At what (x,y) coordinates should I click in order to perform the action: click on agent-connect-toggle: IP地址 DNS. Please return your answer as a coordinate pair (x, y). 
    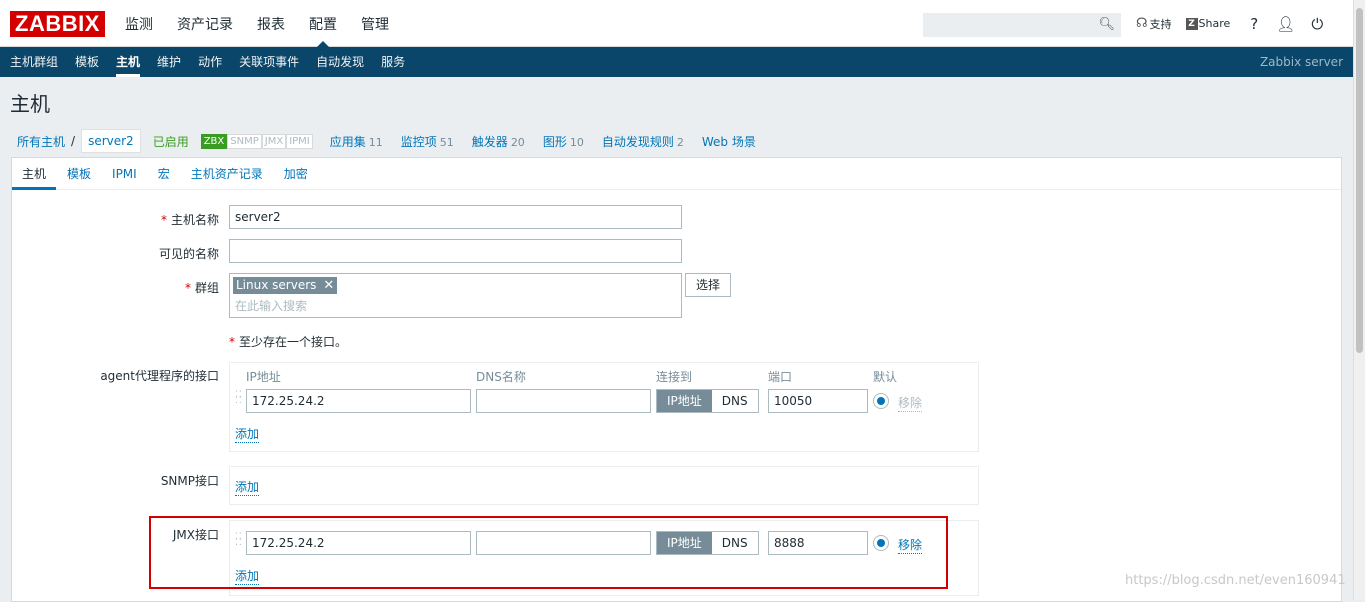
    Looking at the image, I should click on (707, 401).